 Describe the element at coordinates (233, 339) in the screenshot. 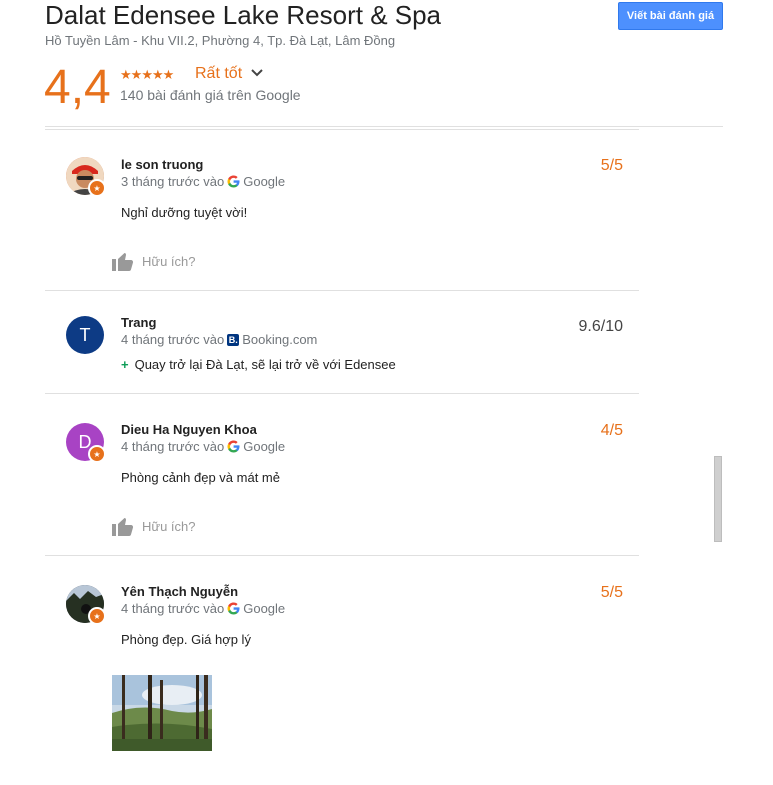

I see `booking-icon: B.` at that location.